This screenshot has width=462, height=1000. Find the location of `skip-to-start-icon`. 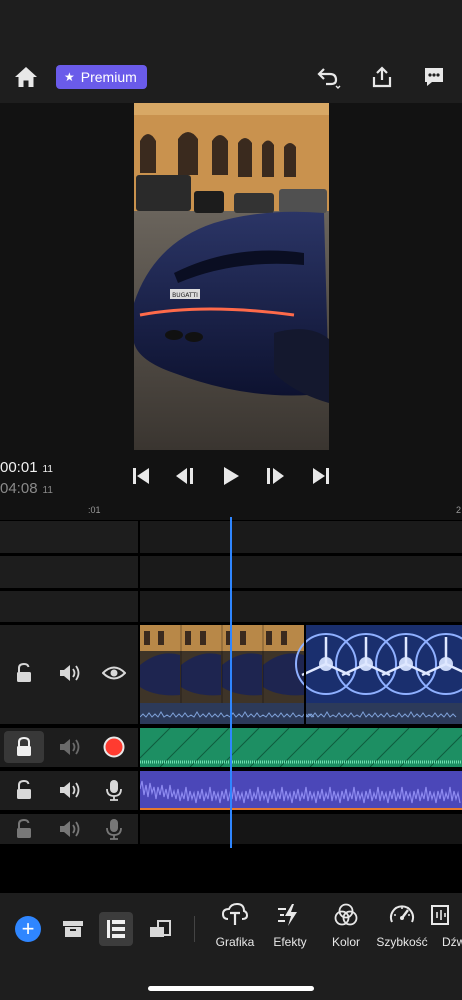

skip-to-start-icon is located at coordinates (141, 476).